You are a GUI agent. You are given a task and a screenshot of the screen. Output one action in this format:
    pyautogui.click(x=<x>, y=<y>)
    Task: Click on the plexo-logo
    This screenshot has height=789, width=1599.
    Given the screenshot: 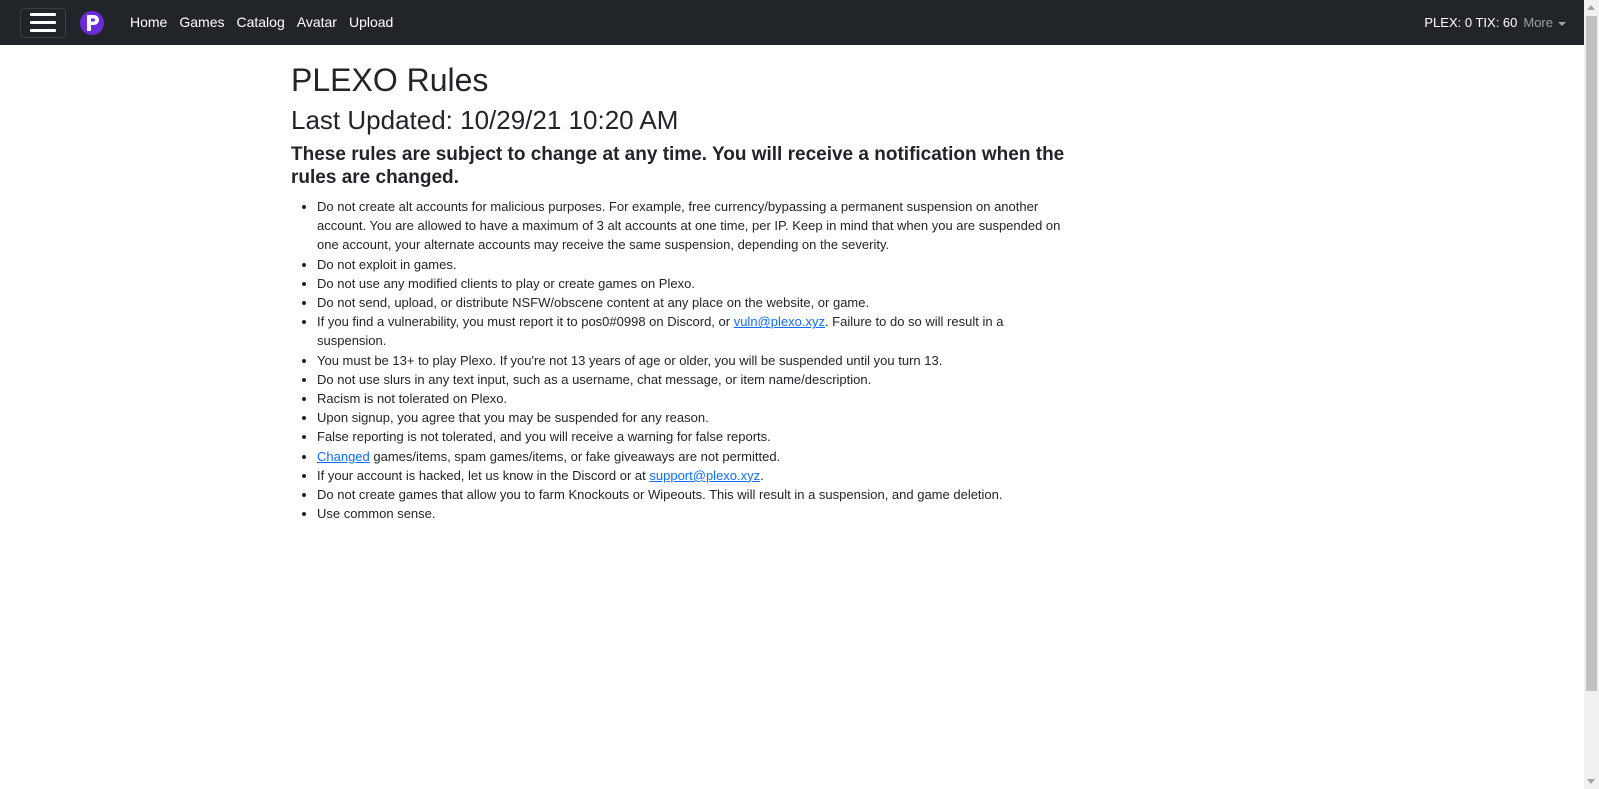 What is the action you would take?
    pyautogui.click(x=92, y=22)
    